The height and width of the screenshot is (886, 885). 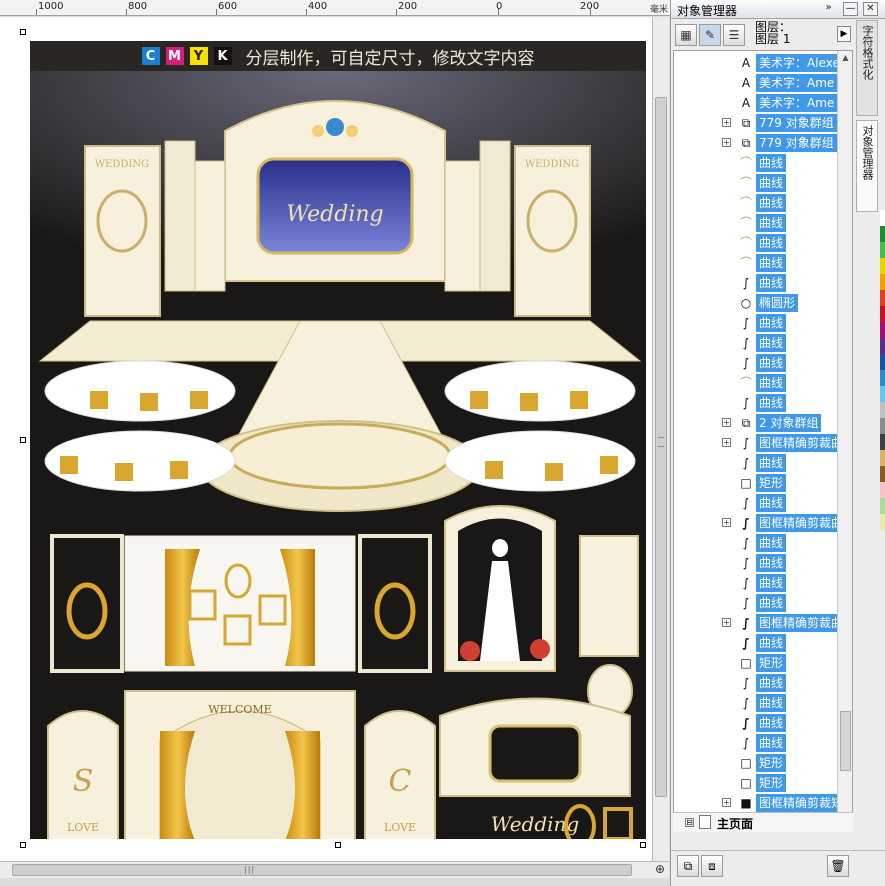 What do you see at coordinates (844, 34) in the screenshot?
I see `layer-menu-arrow-icon: ▶` at bounding box center [844, 34].